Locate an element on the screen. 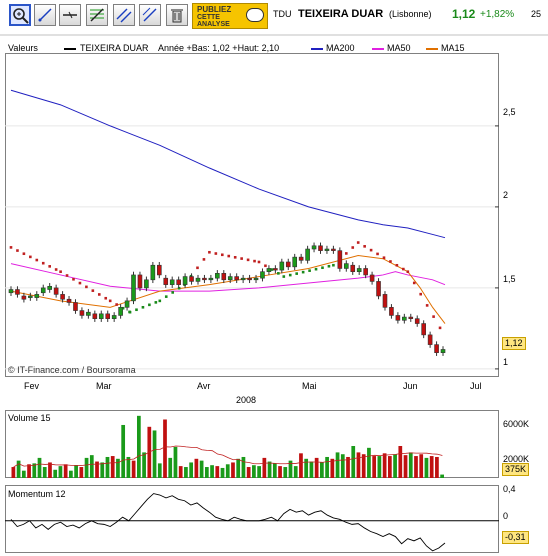  legend-ma50-swatch is located at coordinates (378, 49).